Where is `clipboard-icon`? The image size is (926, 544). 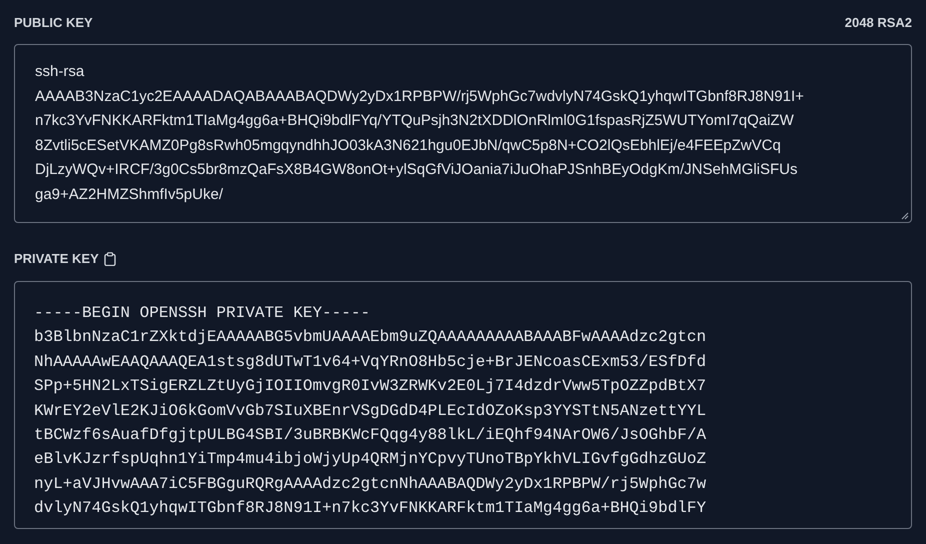 clipboard-icon is located at coordinates (110, 259).